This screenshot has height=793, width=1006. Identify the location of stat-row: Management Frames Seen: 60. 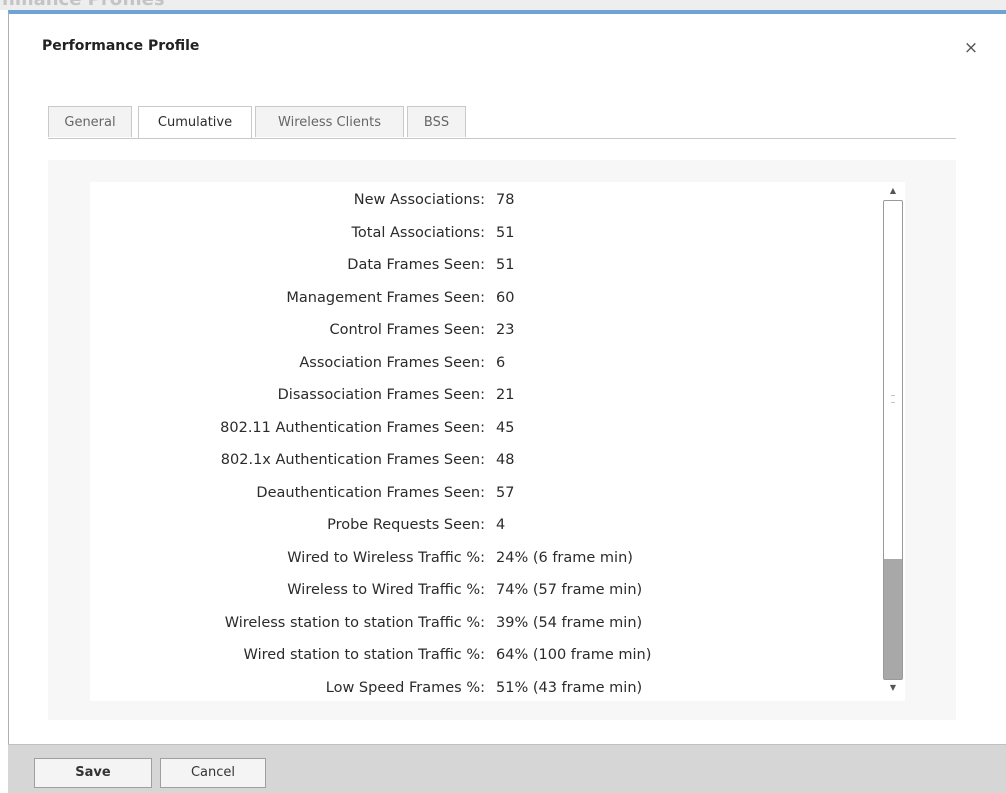
(480, 298).